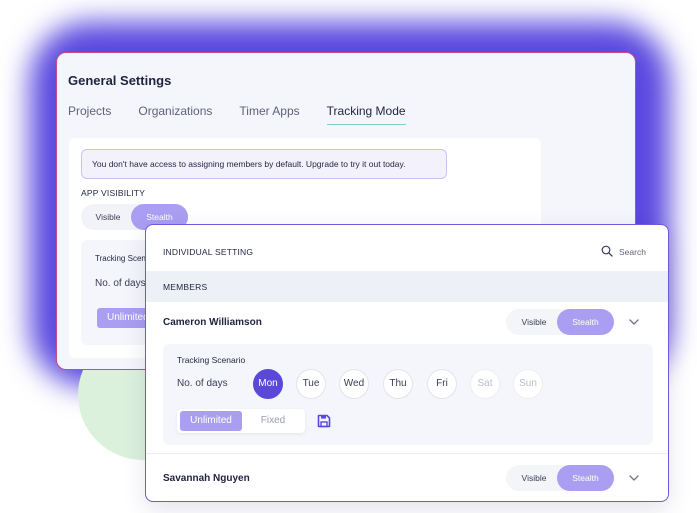 The height and width of the screenshot is (513, 697). Describe the element at coordinates (311, 384) in the screenshot. I see `day-tue: Tue` at that location.